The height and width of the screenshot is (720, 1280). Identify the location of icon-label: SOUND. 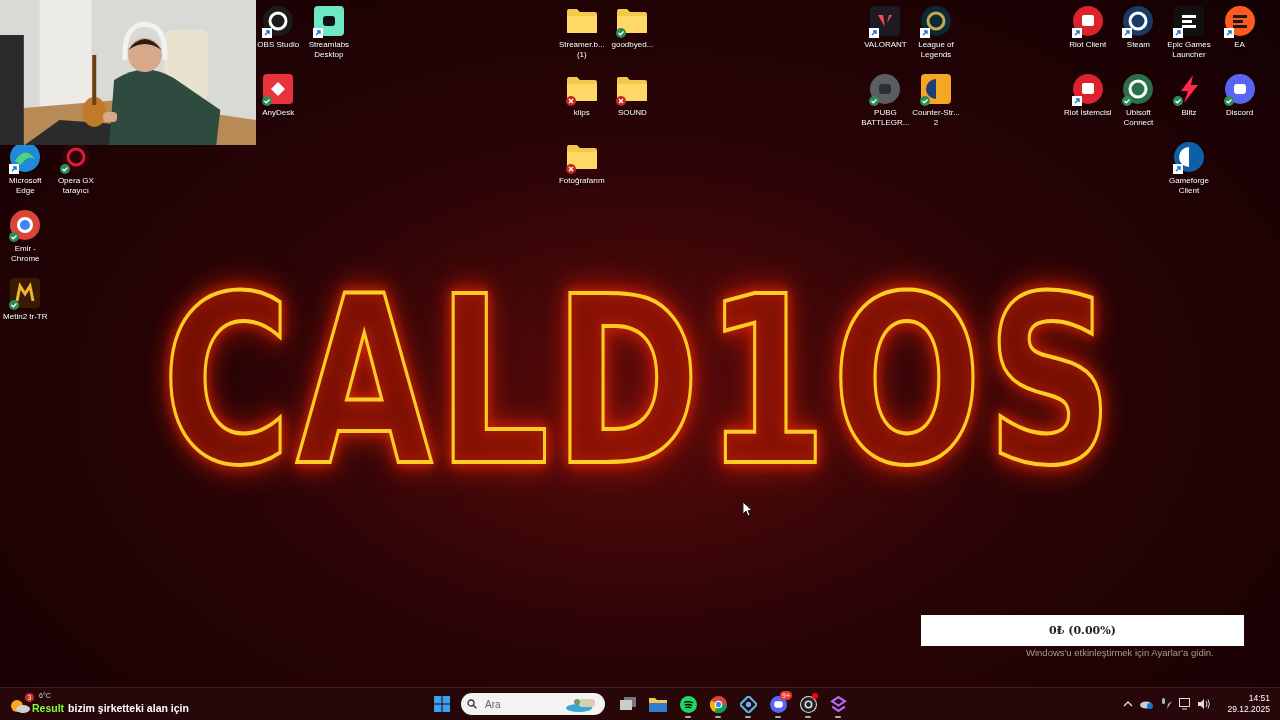
(632, 113).